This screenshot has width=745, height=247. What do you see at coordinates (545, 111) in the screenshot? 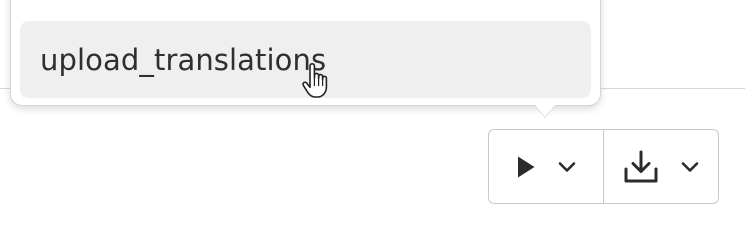
I see `popover-arrow` at bounding box center [545, 111].